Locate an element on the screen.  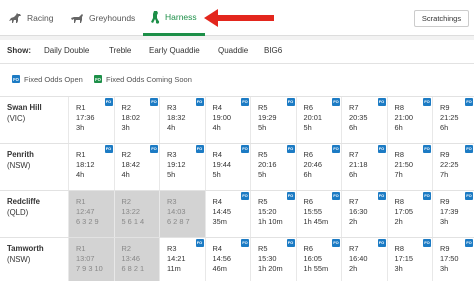
fo-blue-icon: FO is located at coordinates (16, 79).